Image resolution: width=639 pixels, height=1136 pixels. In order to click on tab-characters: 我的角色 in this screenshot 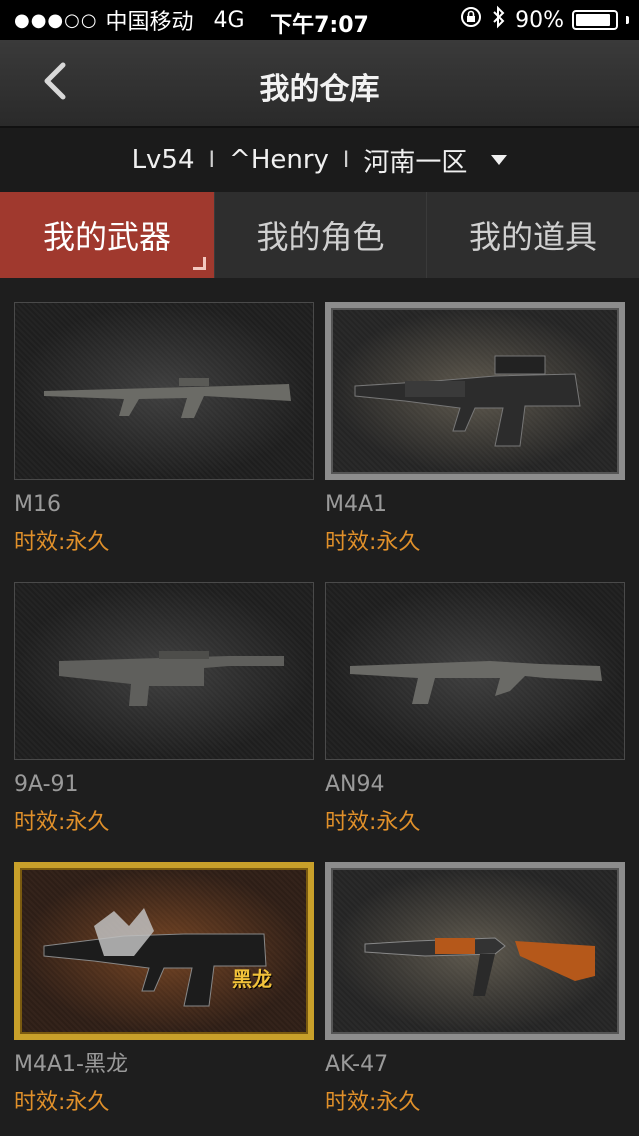, I will do `click(320, 235)`.